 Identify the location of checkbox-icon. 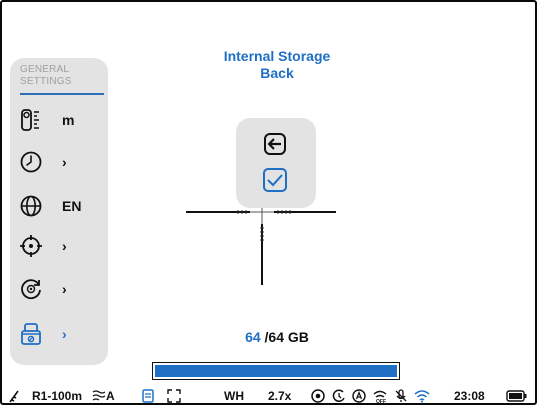
(275, 182).